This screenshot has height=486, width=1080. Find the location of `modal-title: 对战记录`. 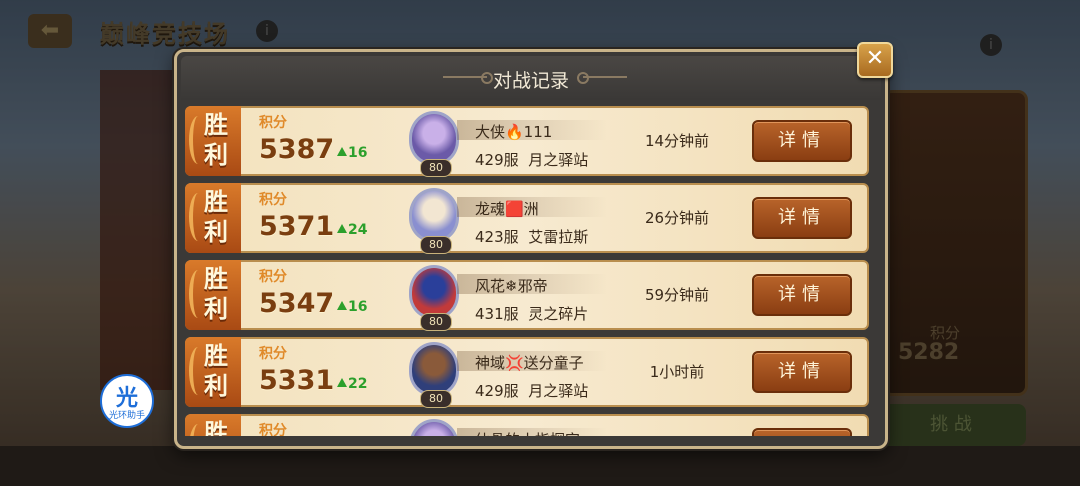

modal-title: 对战记录 is located at coordinates (530, 81).